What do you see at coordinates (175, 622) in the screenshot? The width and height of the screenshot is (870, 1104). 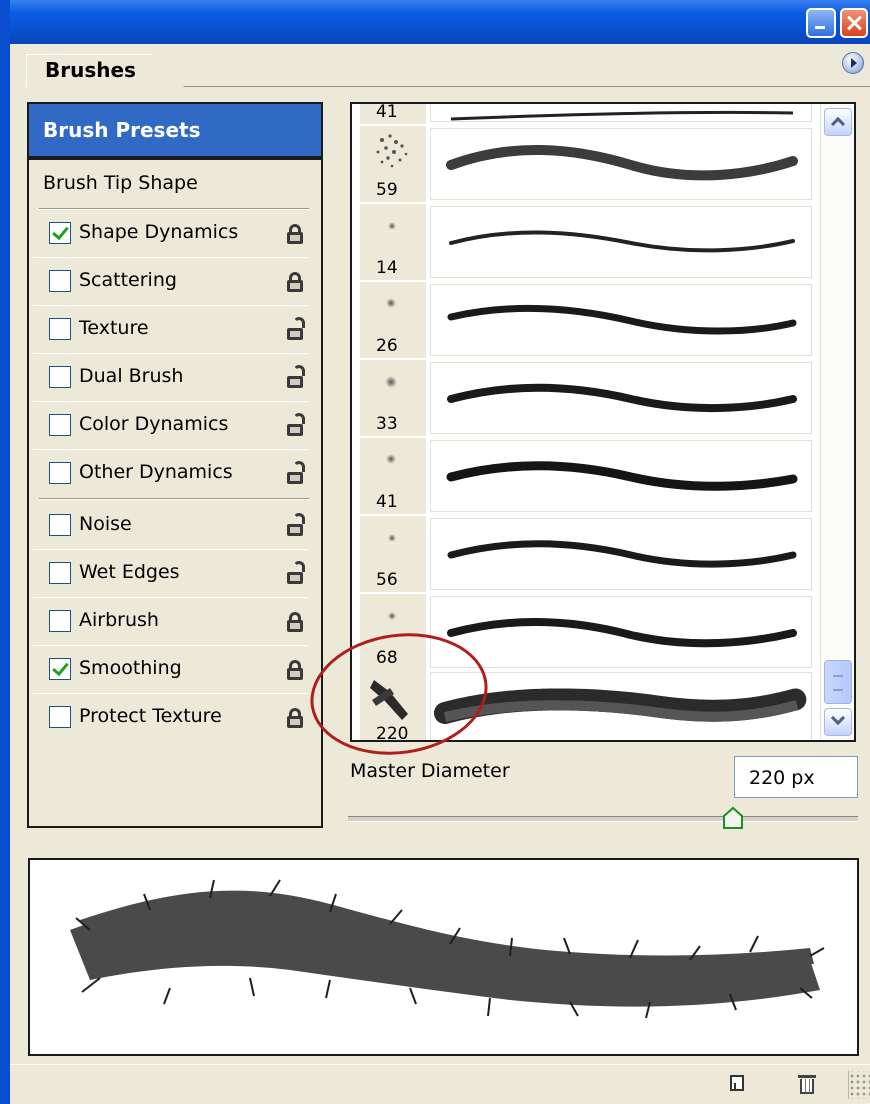 I see `option-airbrush: Airbrush` at bounding box center [175, 622].